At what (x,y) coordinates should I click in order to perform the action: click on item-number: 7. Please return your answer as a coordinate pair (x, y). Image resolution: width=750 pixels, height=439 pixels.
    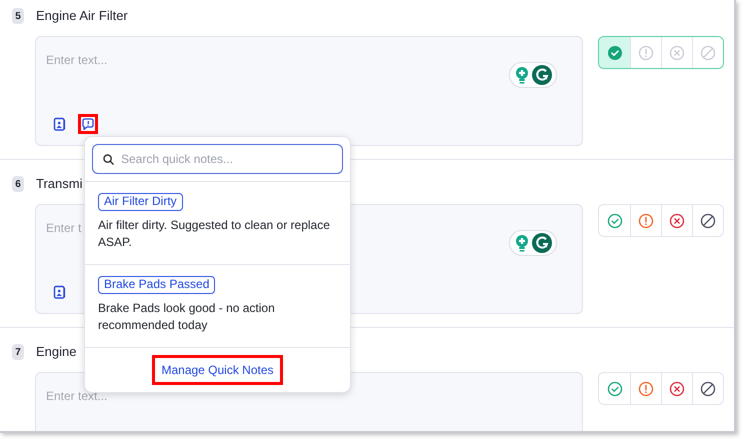
    Looking at the image, I should click on (18, 352).